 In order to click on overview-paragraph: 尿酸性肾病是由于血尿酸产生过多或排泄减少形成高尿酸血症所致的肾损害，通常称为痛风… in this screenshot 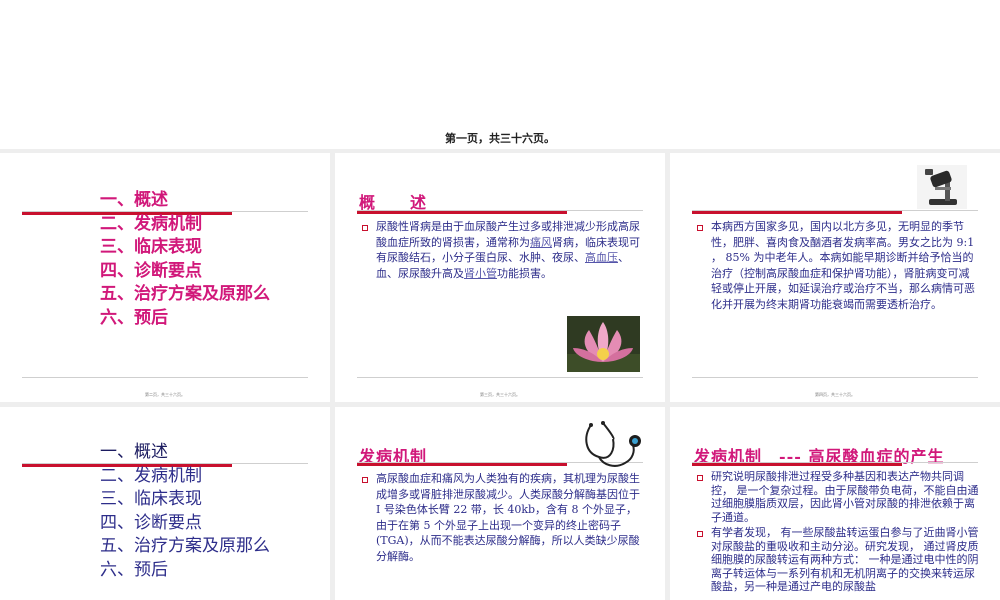, I will do `click(508, 250)`.